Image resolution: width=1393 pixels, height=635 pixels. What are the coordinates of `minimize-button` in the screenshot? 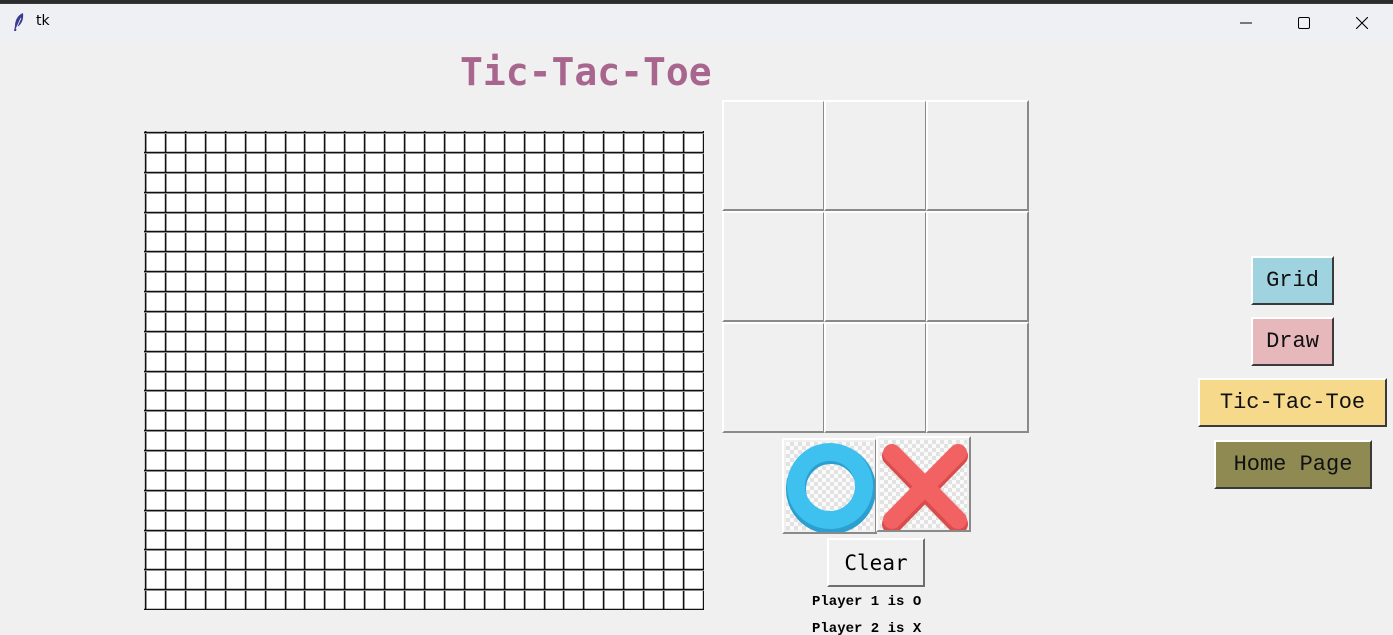 It's located at (1246, 23).